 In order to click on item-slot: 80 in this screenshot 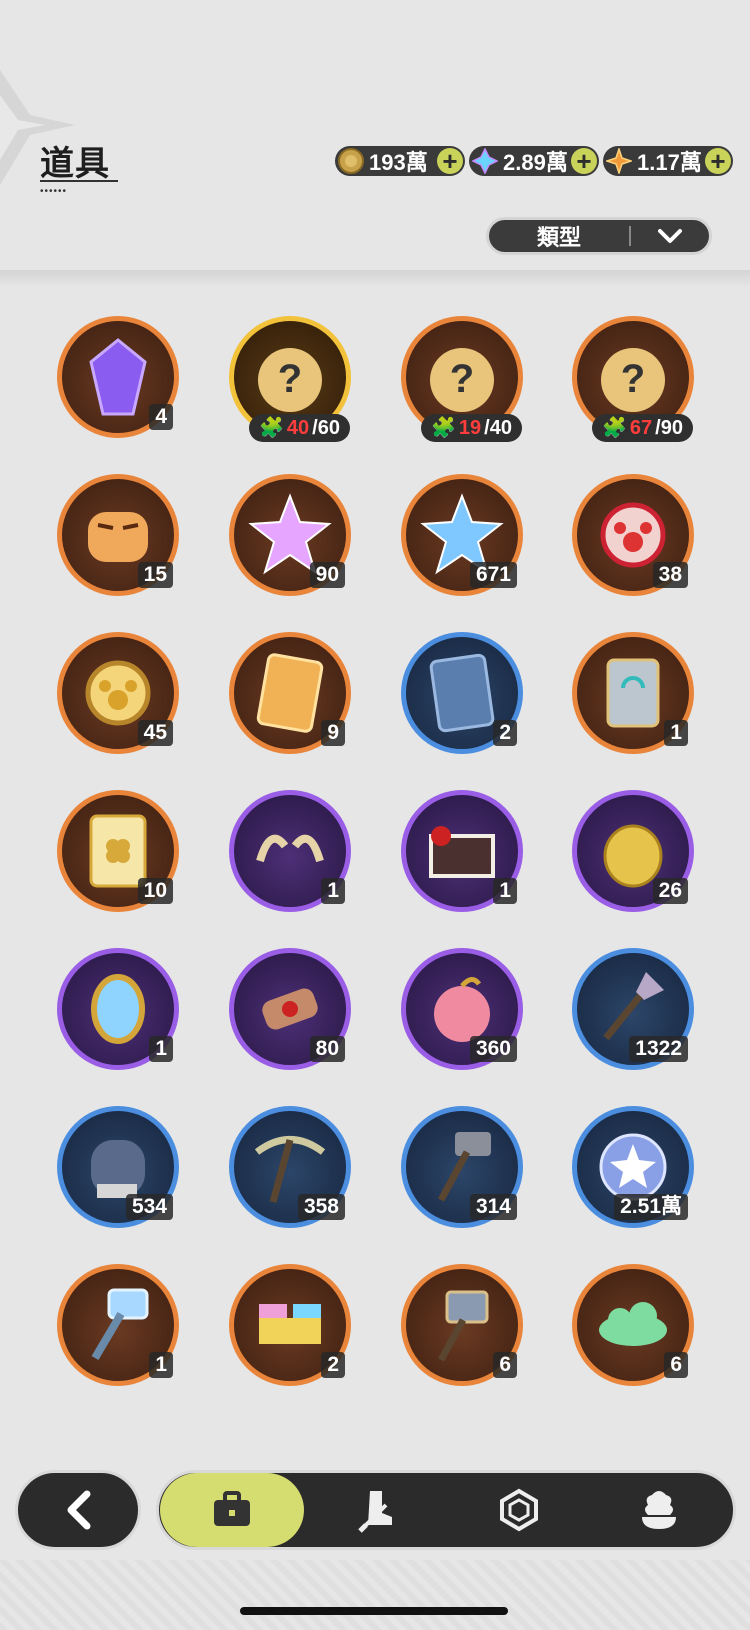, I will do `click(290, 1009)`.